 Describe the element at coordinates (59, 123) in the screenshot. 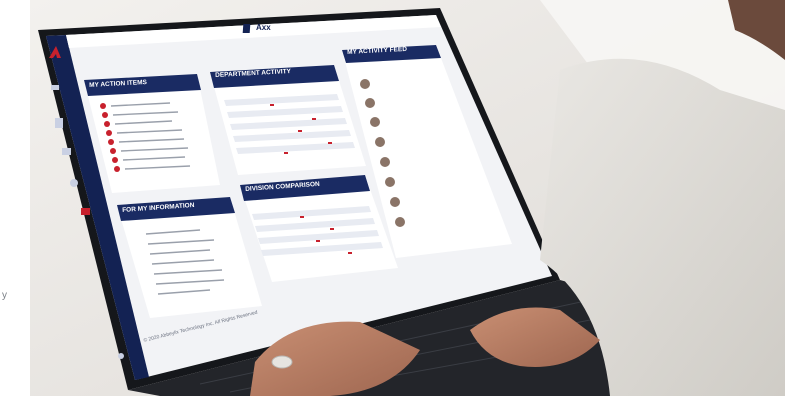

I see `document-icon` at that location.